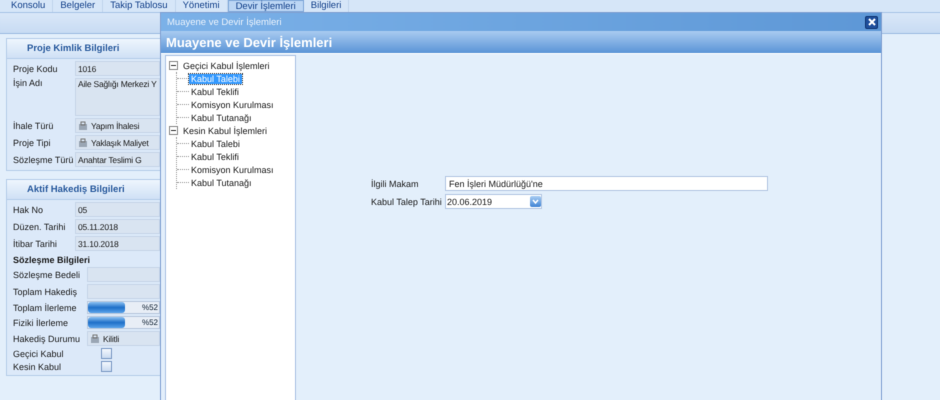 The width and height of the screenshot is (940, 400). Describe the element at coordinates (215, 143) in the screenshot. I see `tree-item: Kabul Talebi` at that location.